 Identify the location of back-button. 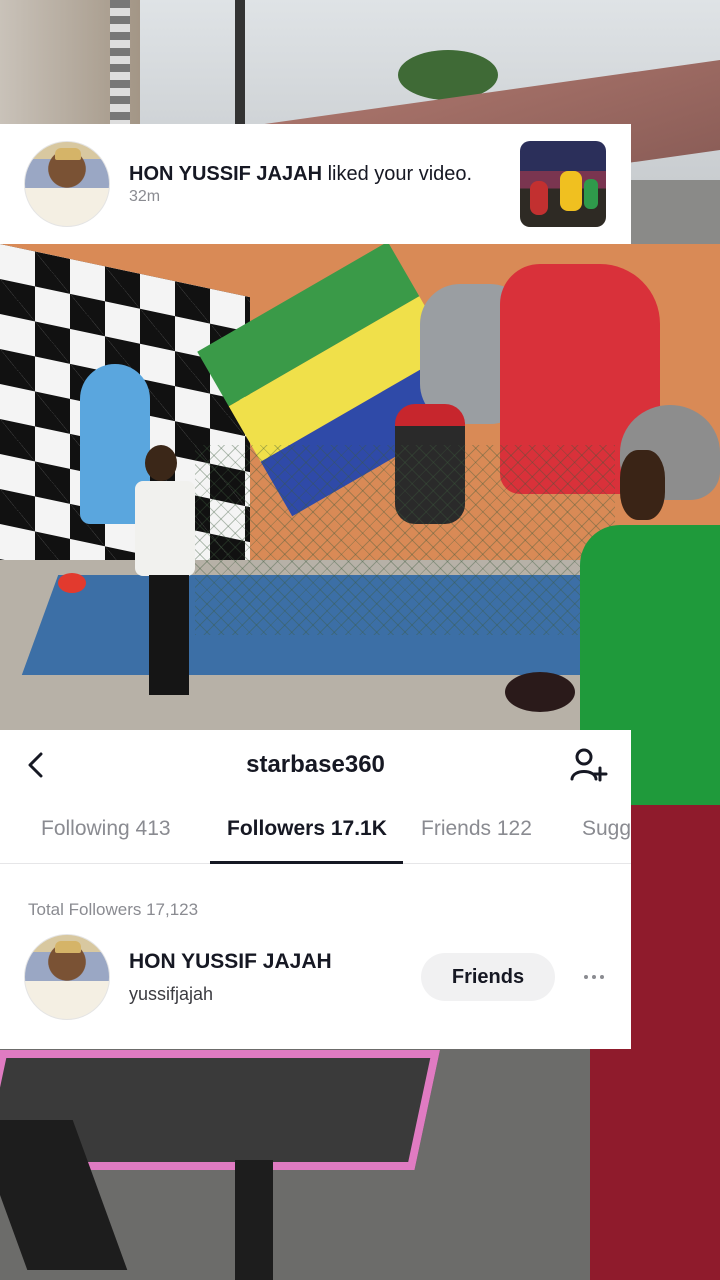
(35, 765).